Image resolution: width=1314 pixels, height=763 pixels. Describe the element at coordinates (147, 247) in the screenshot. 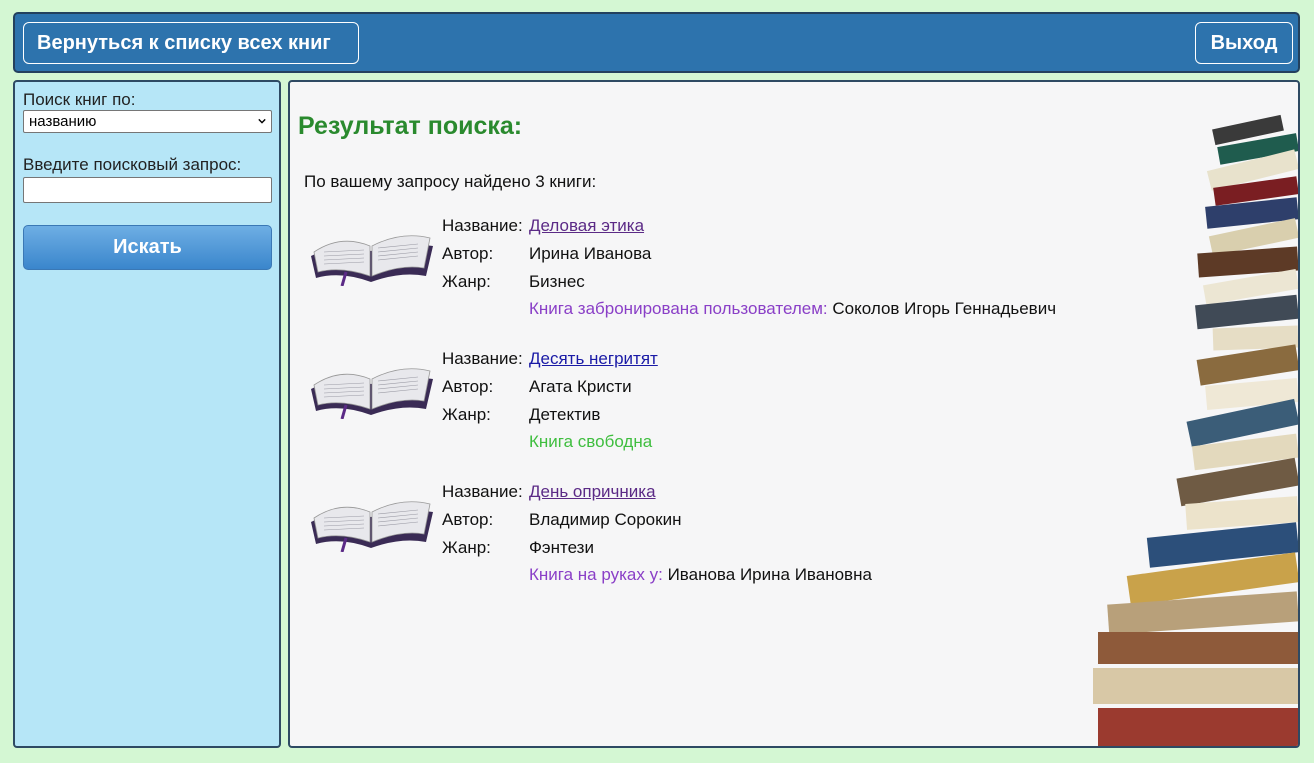

I see `search-button: Искать` at that location.